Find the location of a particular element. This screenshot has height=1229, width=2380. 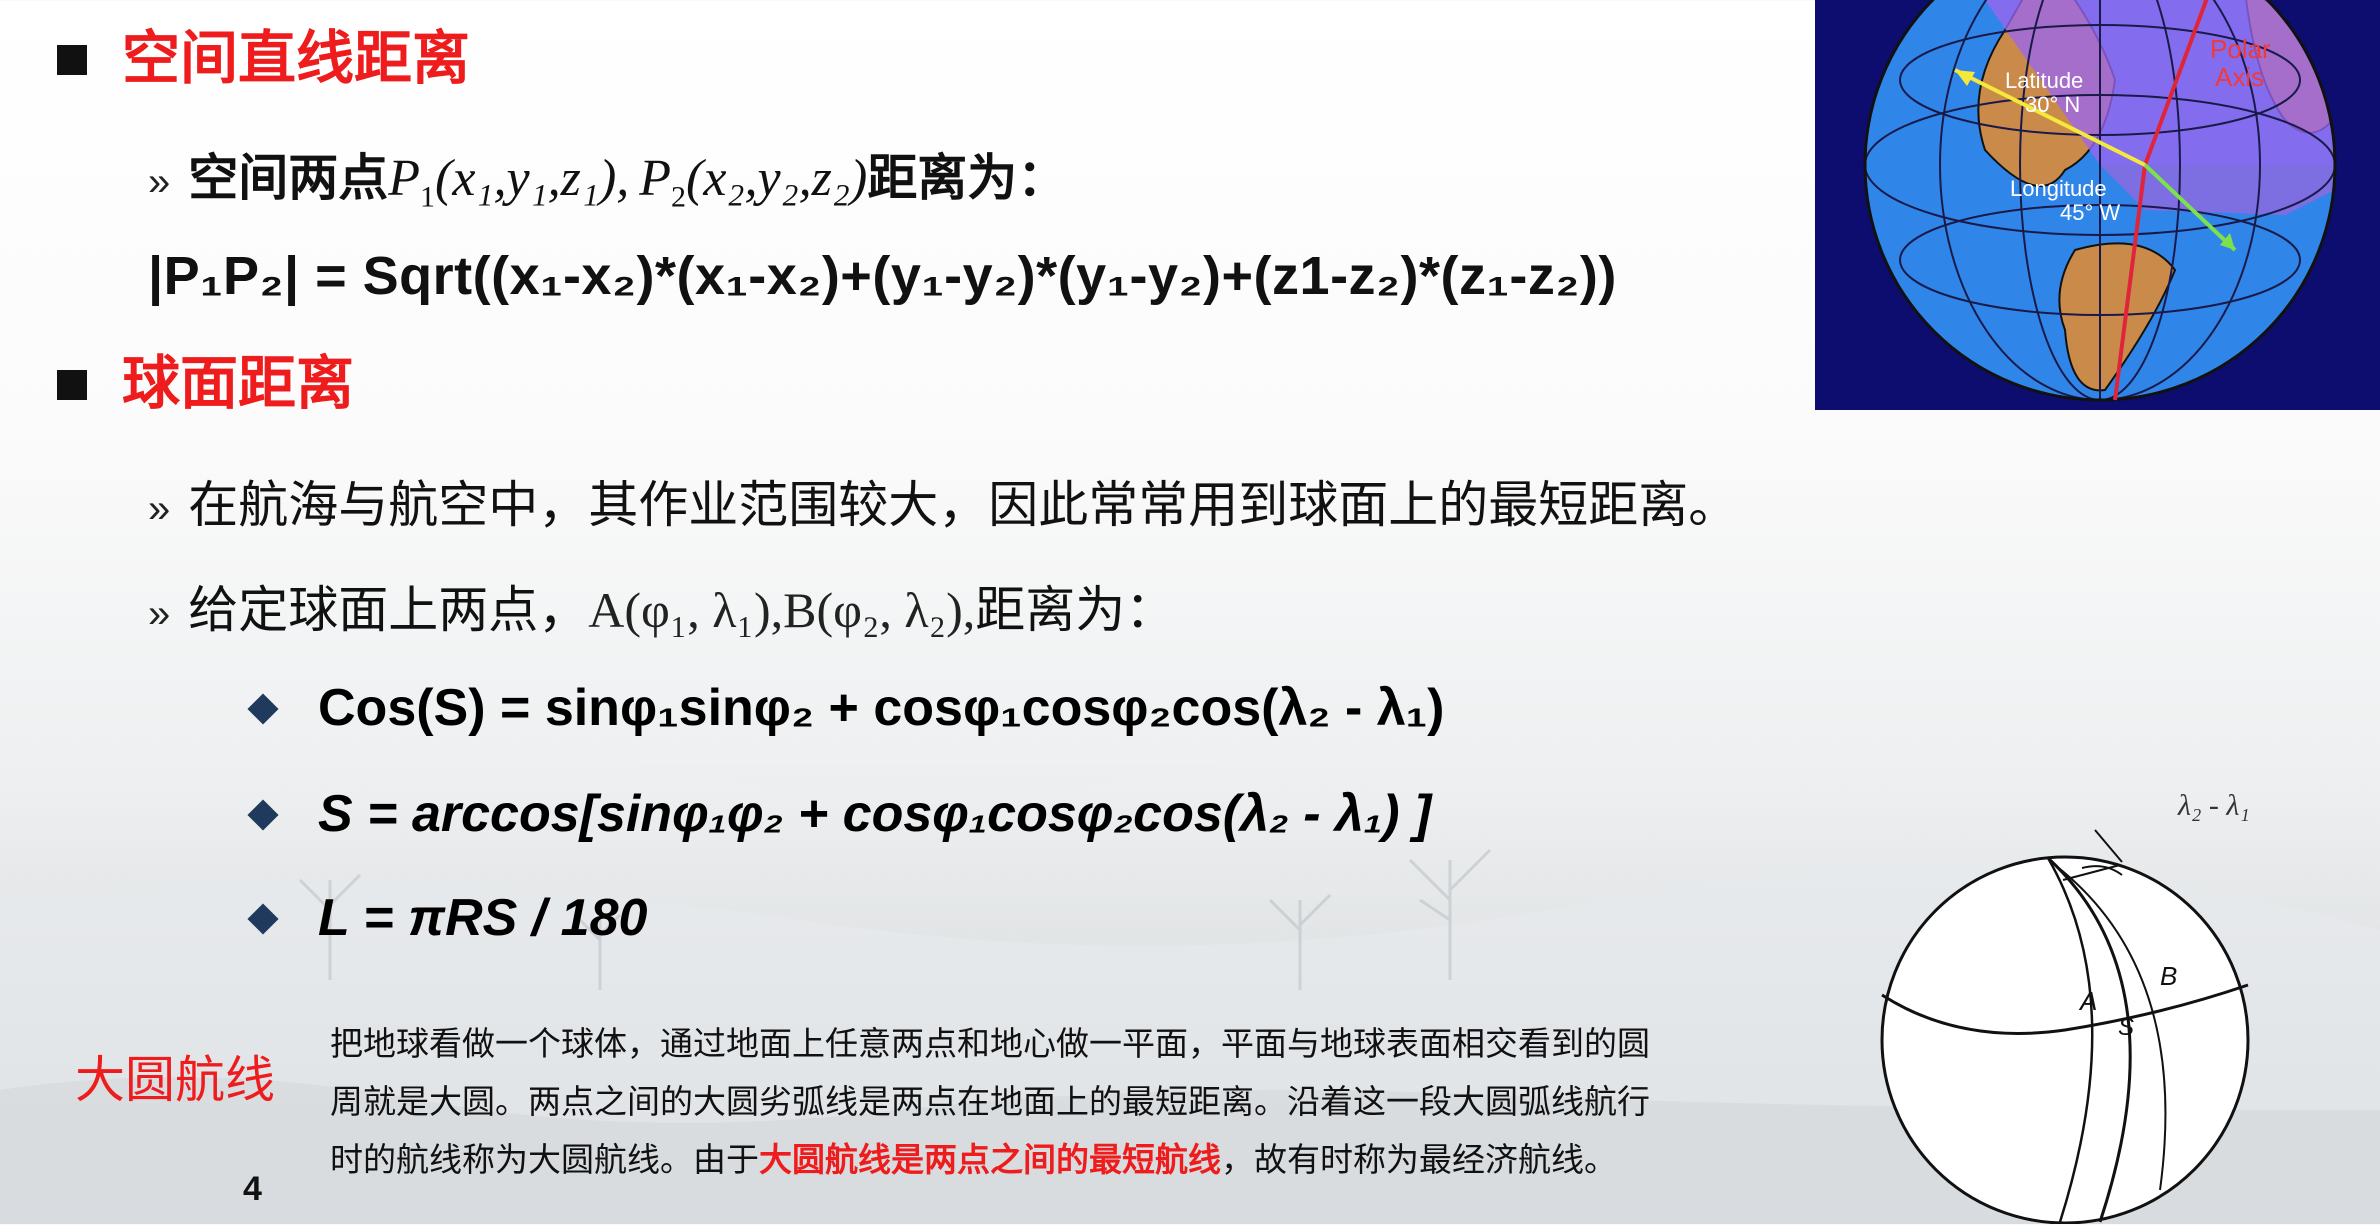

point-a-label: A is located at coordinates (2087, 1001).